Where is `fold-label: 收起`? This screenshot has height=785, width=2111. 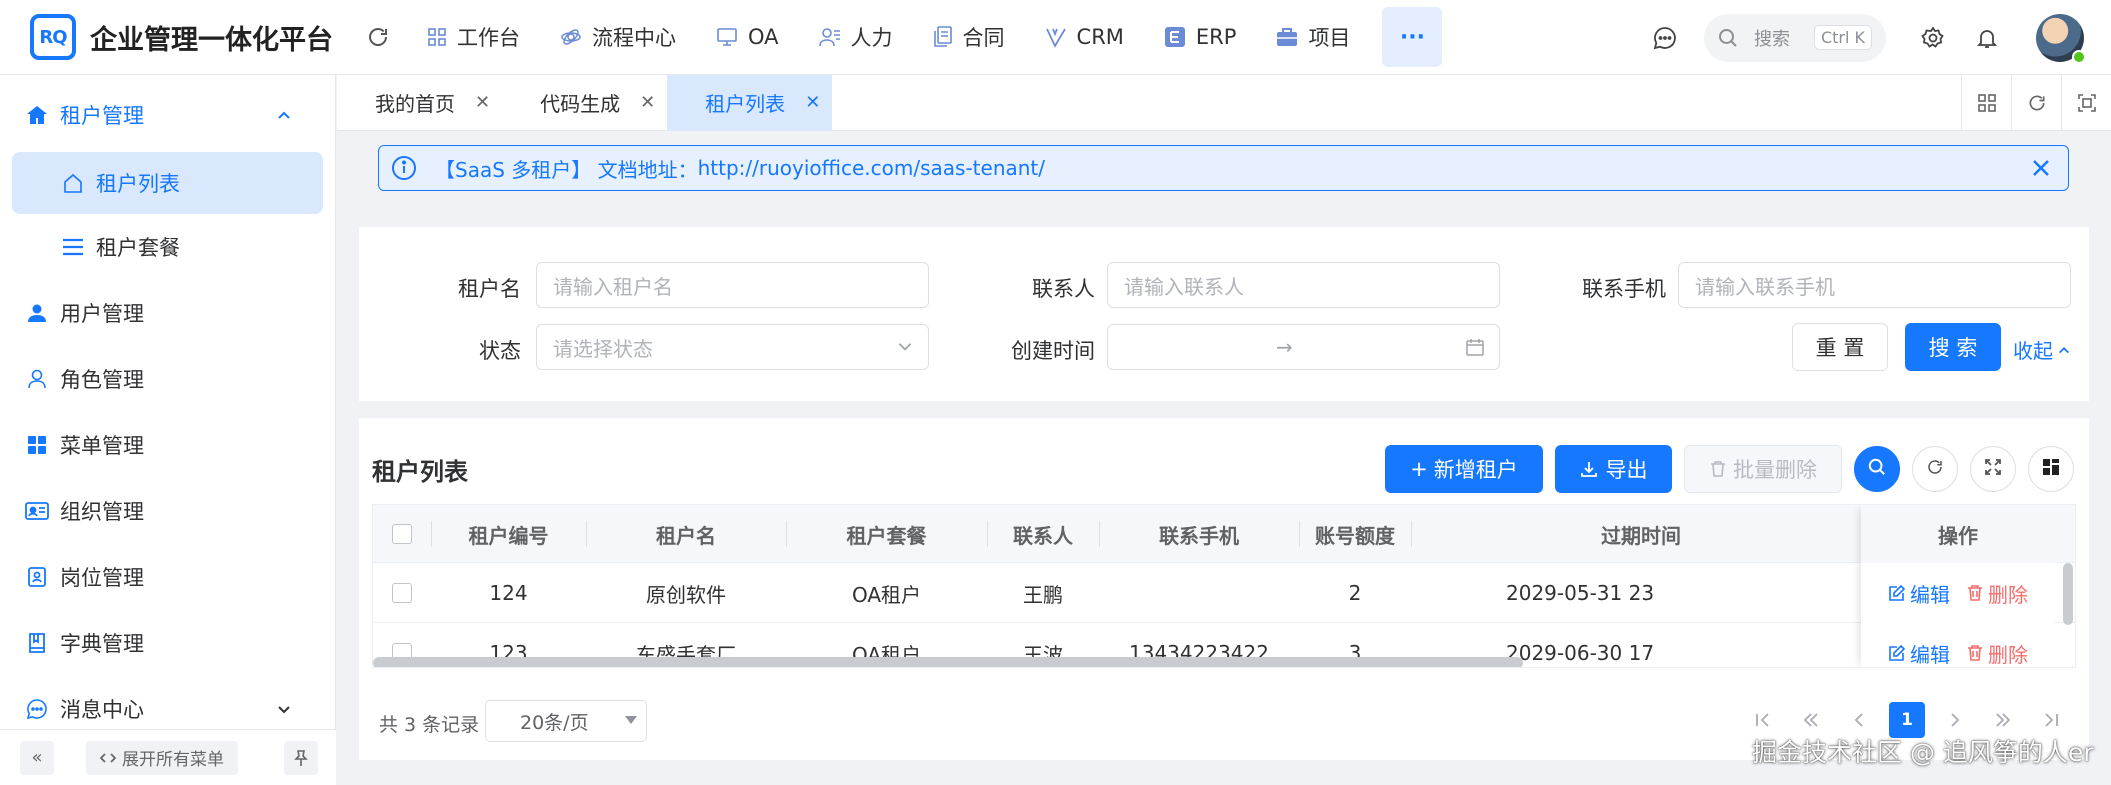 fold-label: 收起 is located at coordinates (2033, 351).